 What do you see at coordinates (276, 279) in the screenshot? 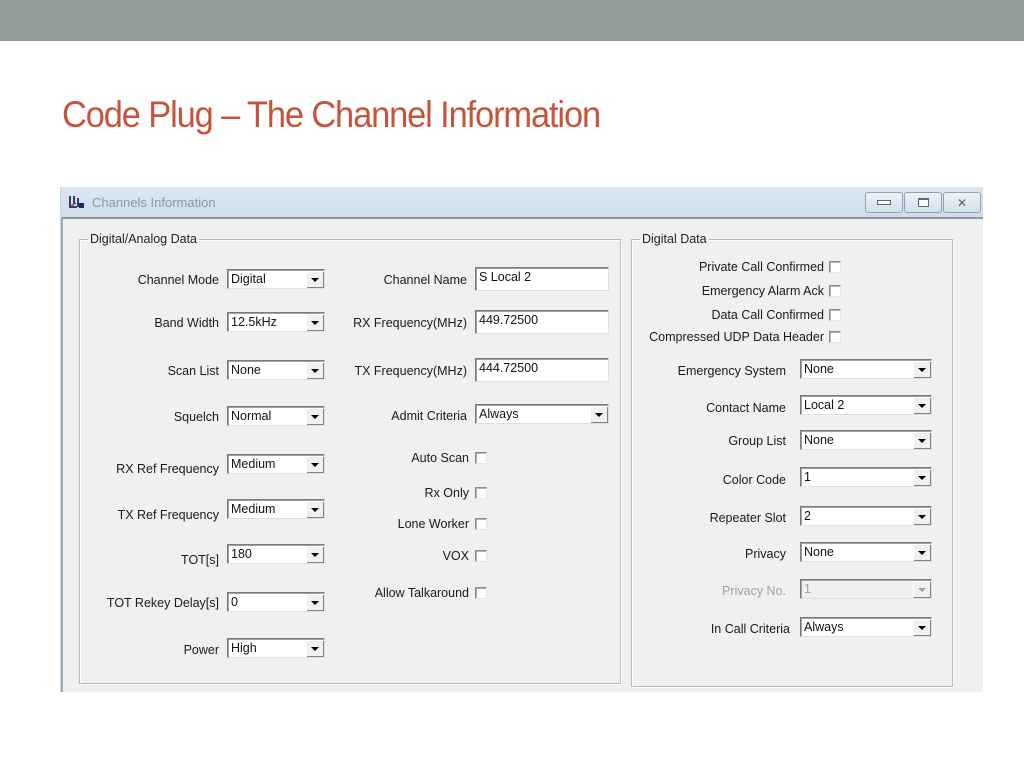
I see `channel-mode-select: Digital` at bounding box center [276, 279].